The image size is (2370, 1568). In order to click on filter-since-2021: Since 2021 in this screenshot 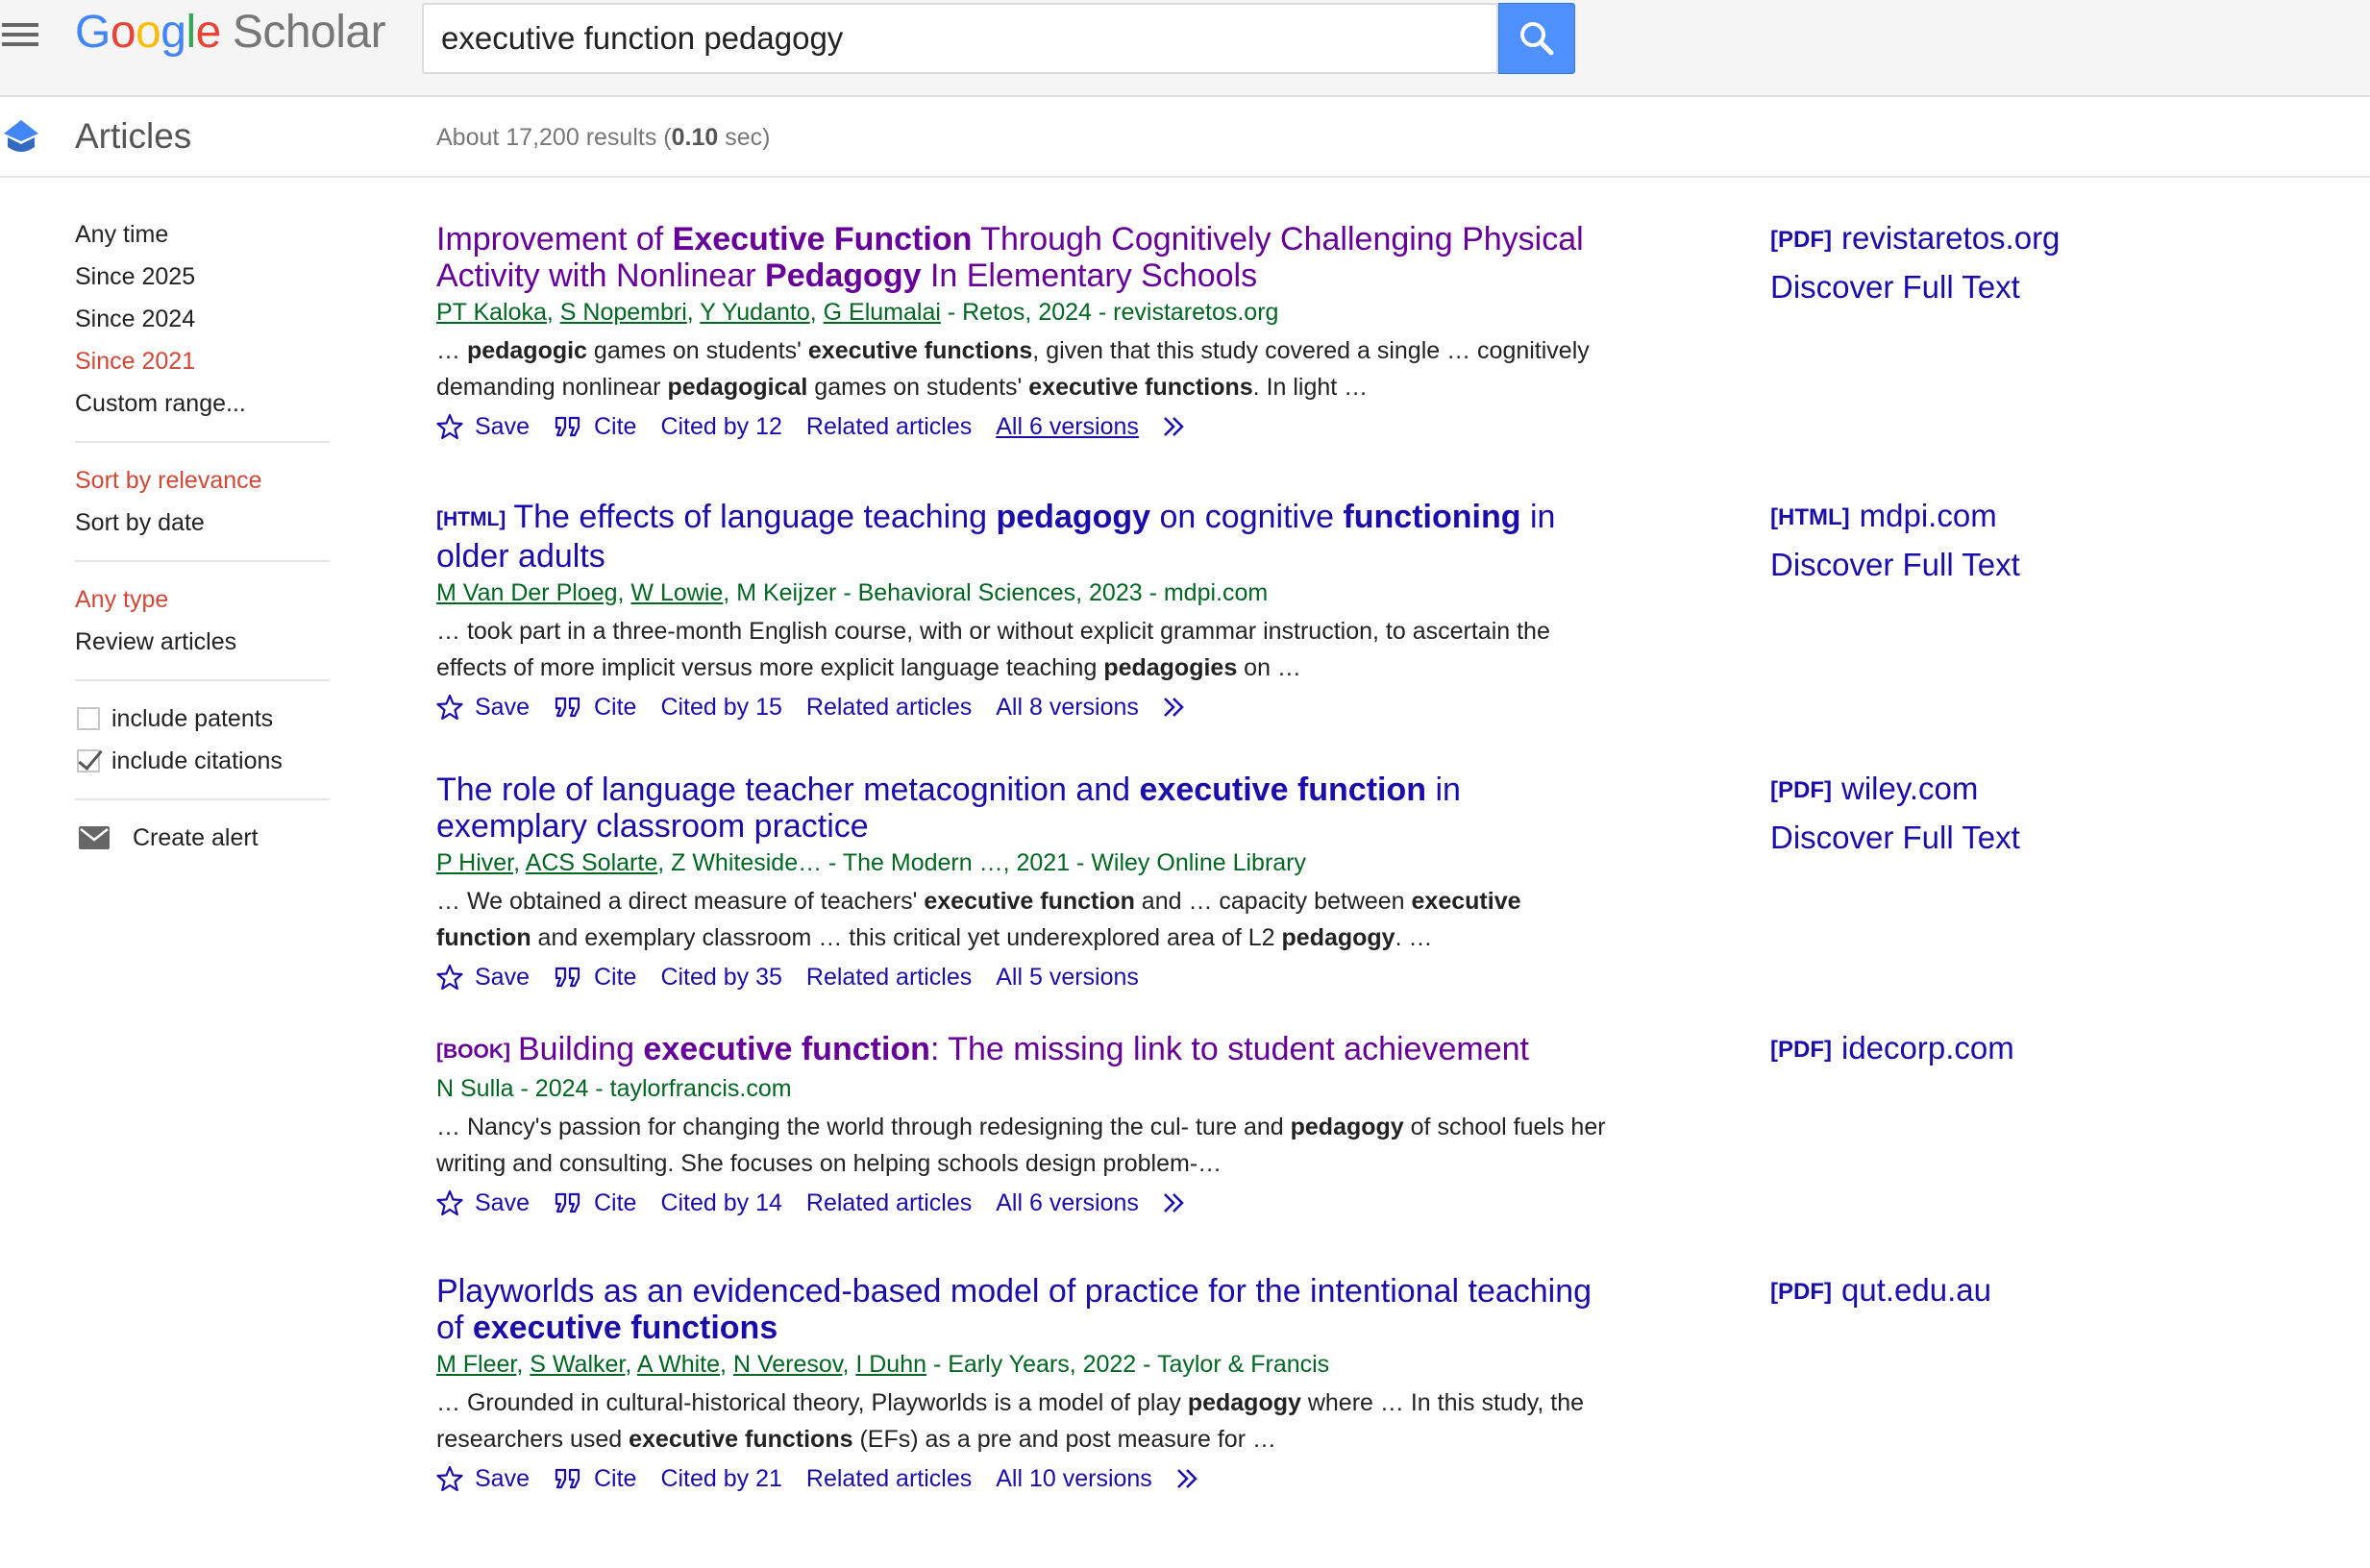, I will do `click(202, 361)`.